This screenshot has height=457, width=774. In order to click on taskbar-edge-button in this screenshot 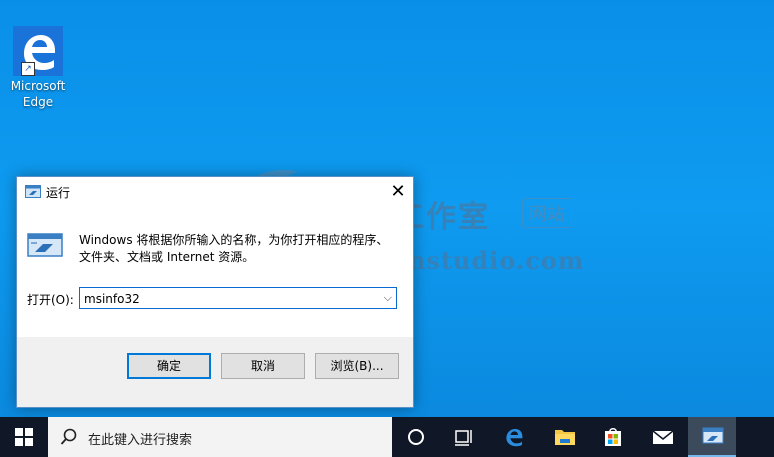, I will do `click(514, 437)`.